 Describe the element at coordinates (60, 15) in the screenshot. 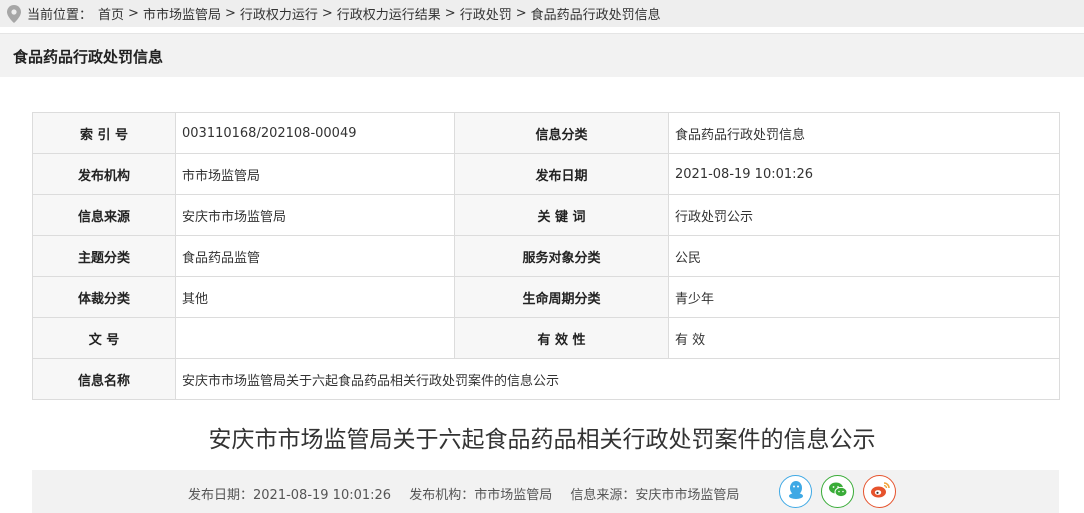

I see `breadcrumb-label: 当前位置：` at that location.